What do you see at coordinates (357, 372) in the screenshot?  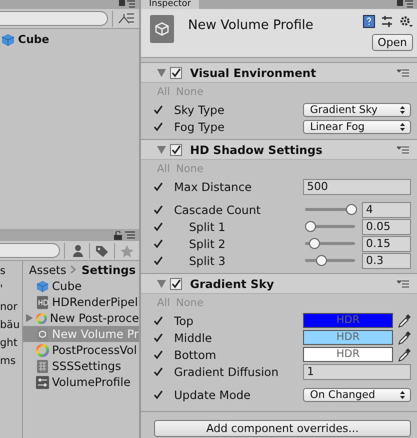 I see `number-field: 1` at bounding box center [357, 372].